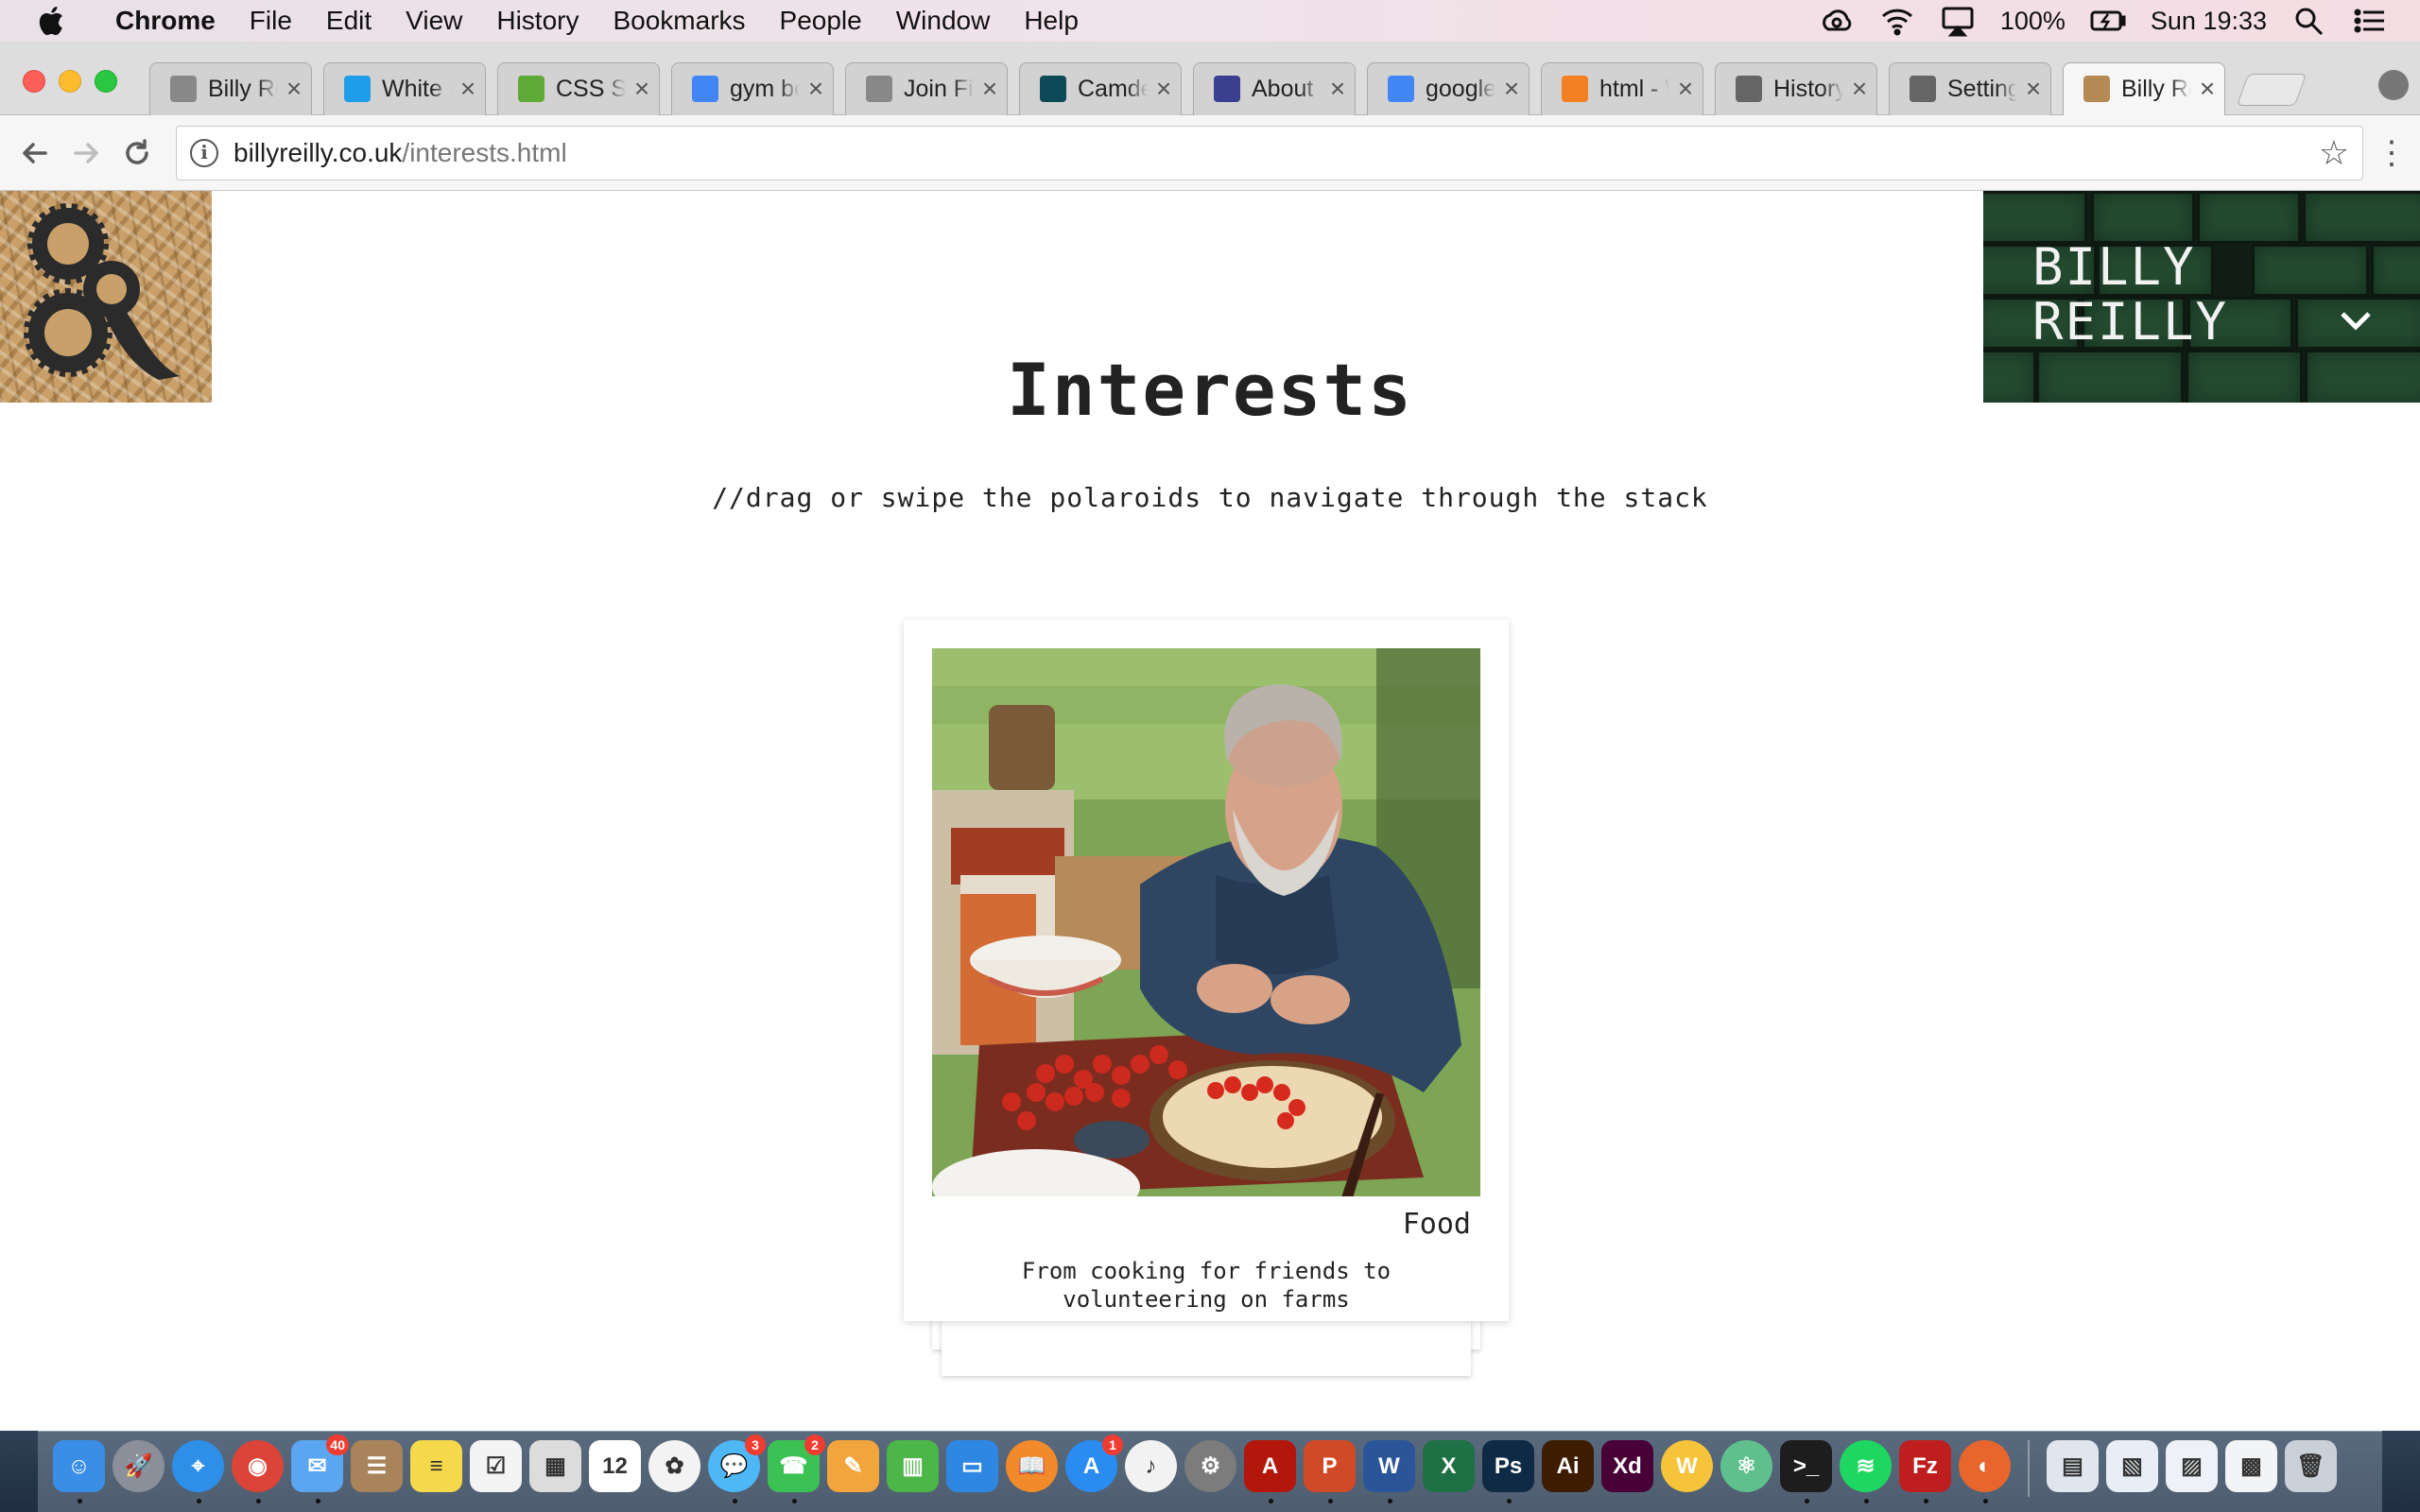 The height and width of the screenshot is (1512, 2420). Describe the element at coordinates (578, 88) in the screenshot. I see `tab-3: CSS St ×` at that location.